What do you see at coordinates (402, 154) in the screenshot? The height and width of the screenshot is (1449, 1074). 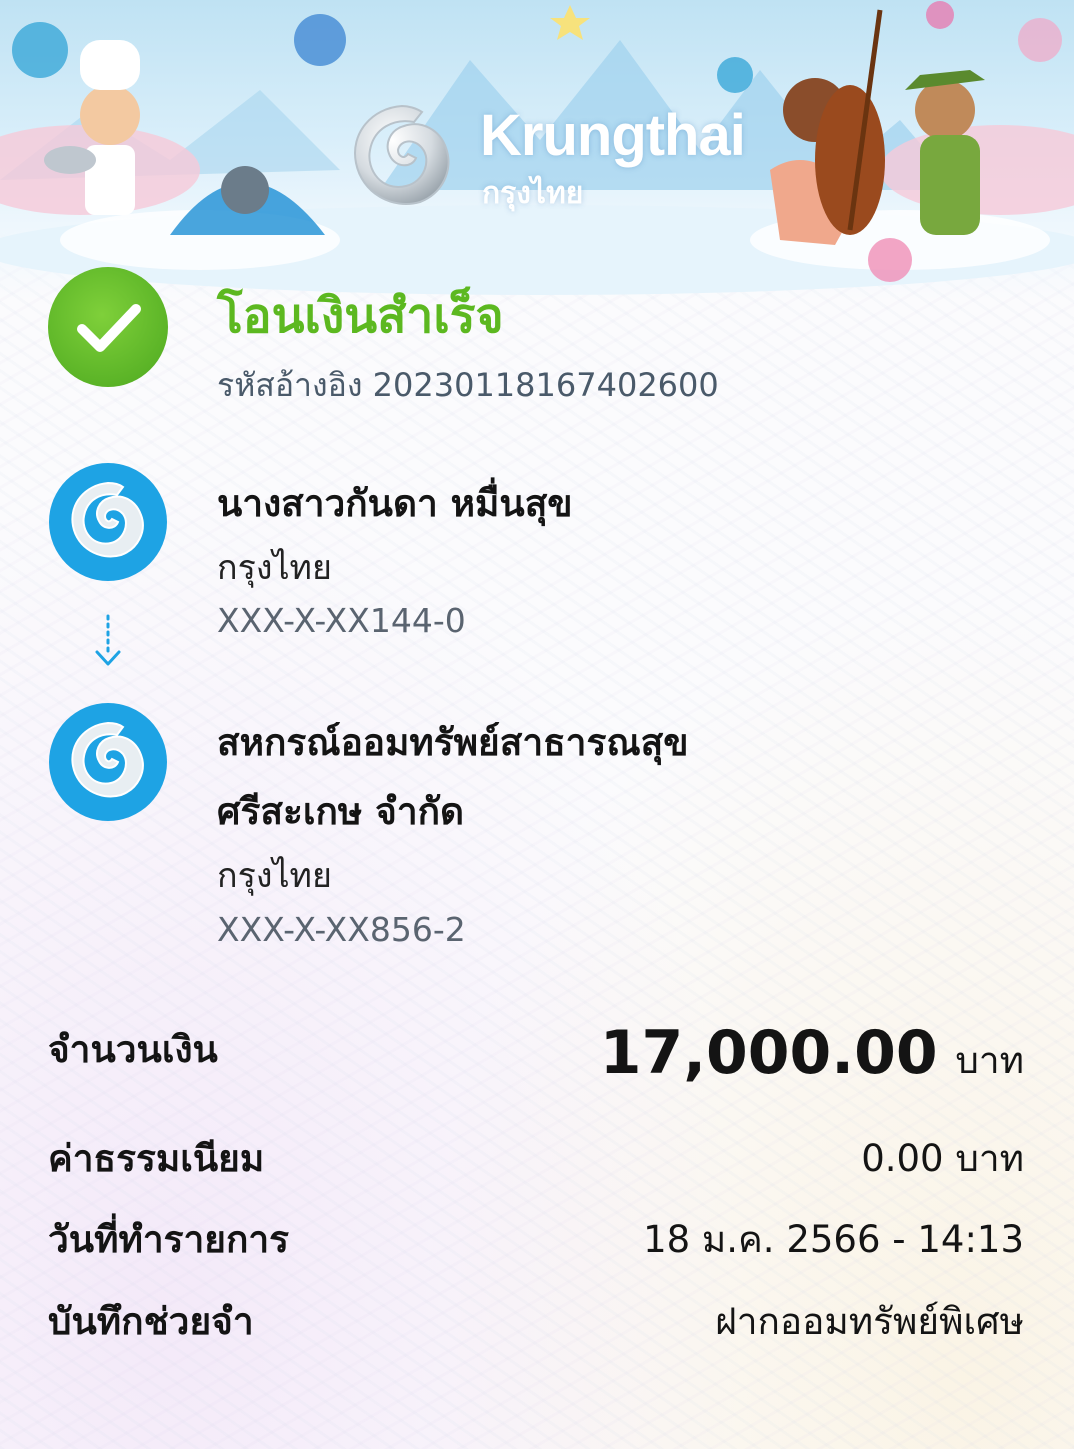 I see `krungthai-logo-icon` at bounding box center [402, 154].